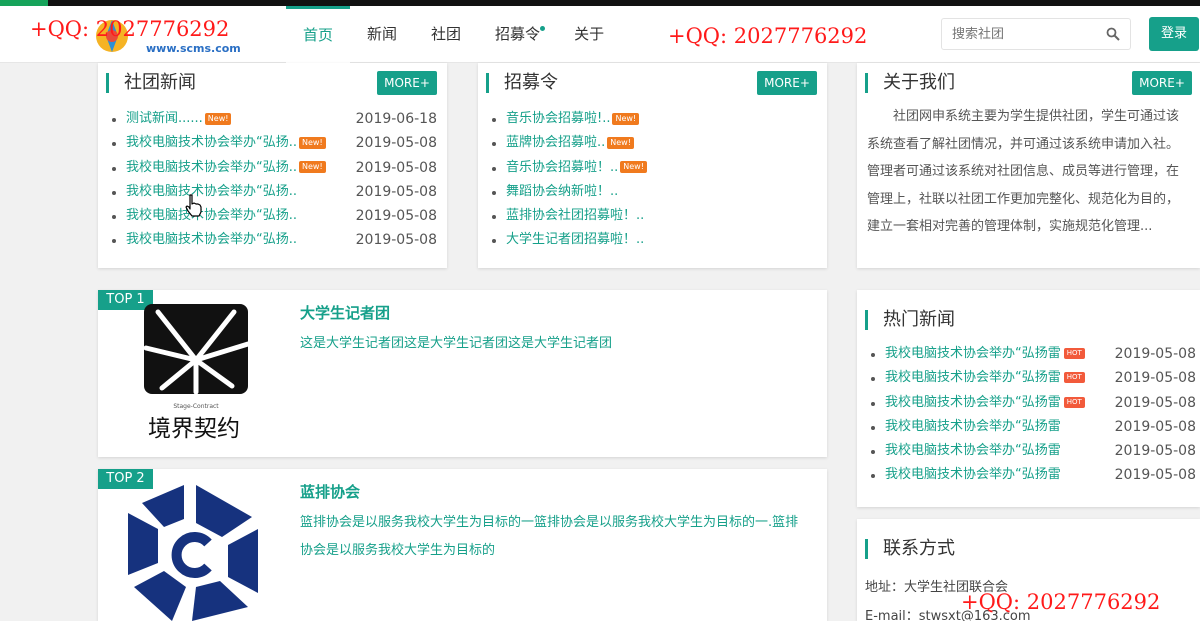 This screenshot has height=621, width=1200. Describe the element at coordinates (194, 429) in the screenshot. I see `club-logo-text: 境界契约` at that location.